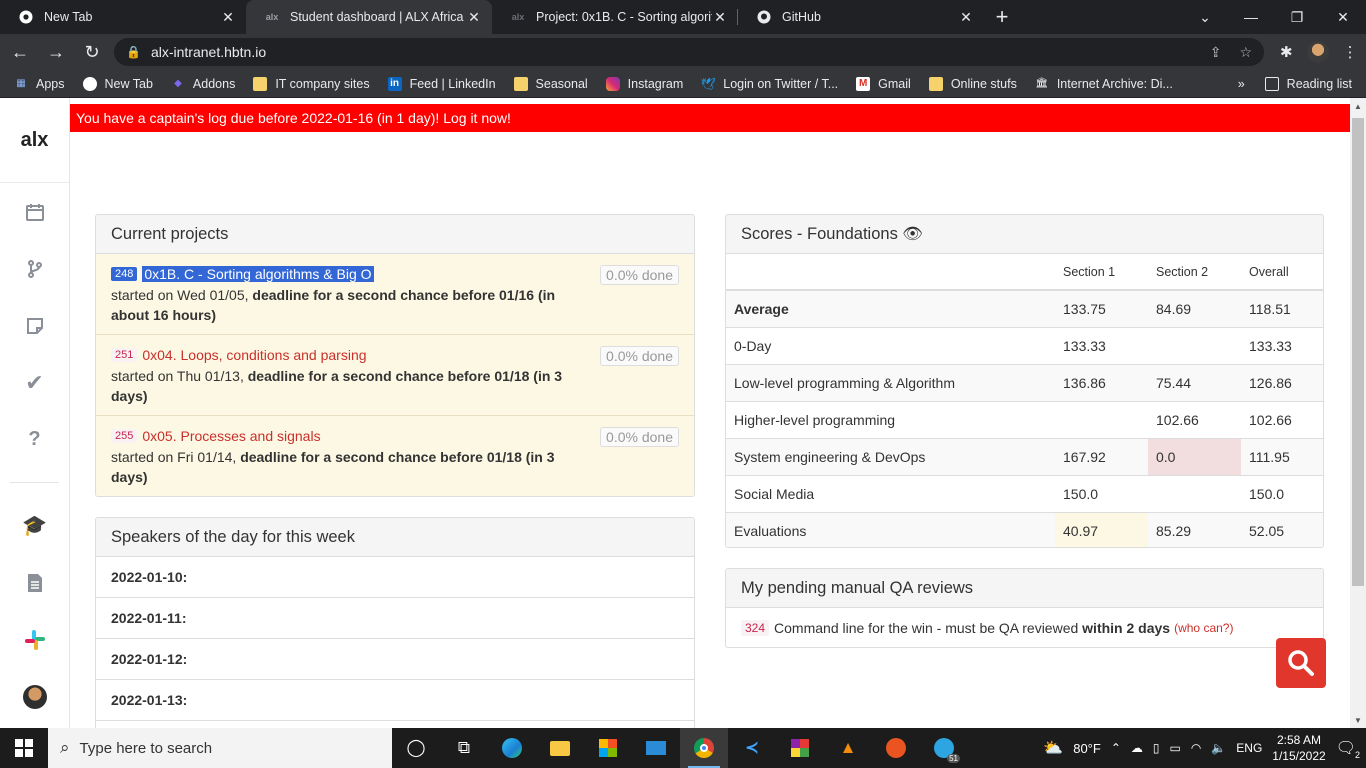  I want to click on scroll-up-icon: ▲, so click(1358, 106).